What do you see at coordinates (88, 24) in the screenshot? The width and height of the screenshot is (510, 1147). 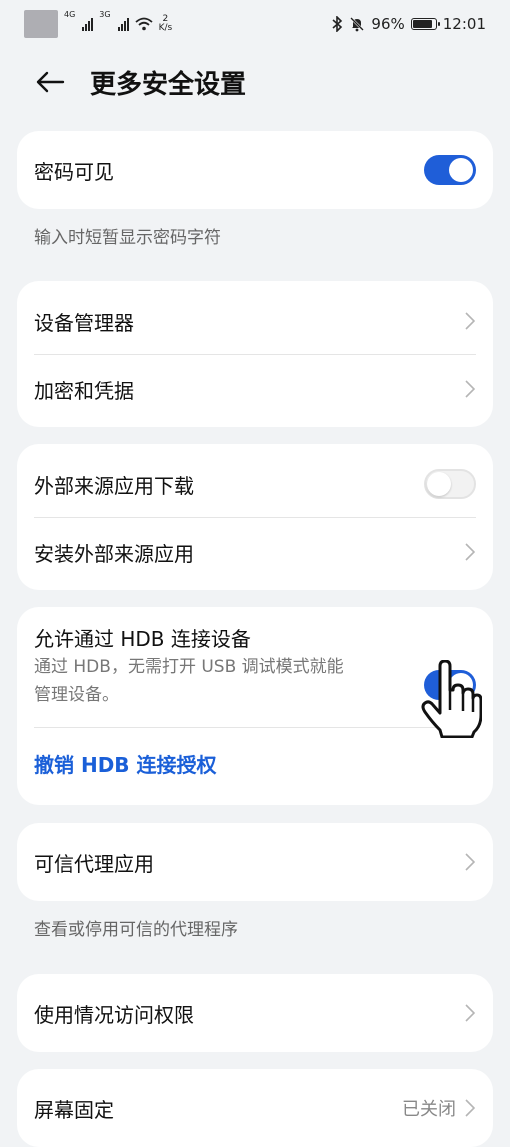 I see `signal-icon` at bounding box center [88, 24].